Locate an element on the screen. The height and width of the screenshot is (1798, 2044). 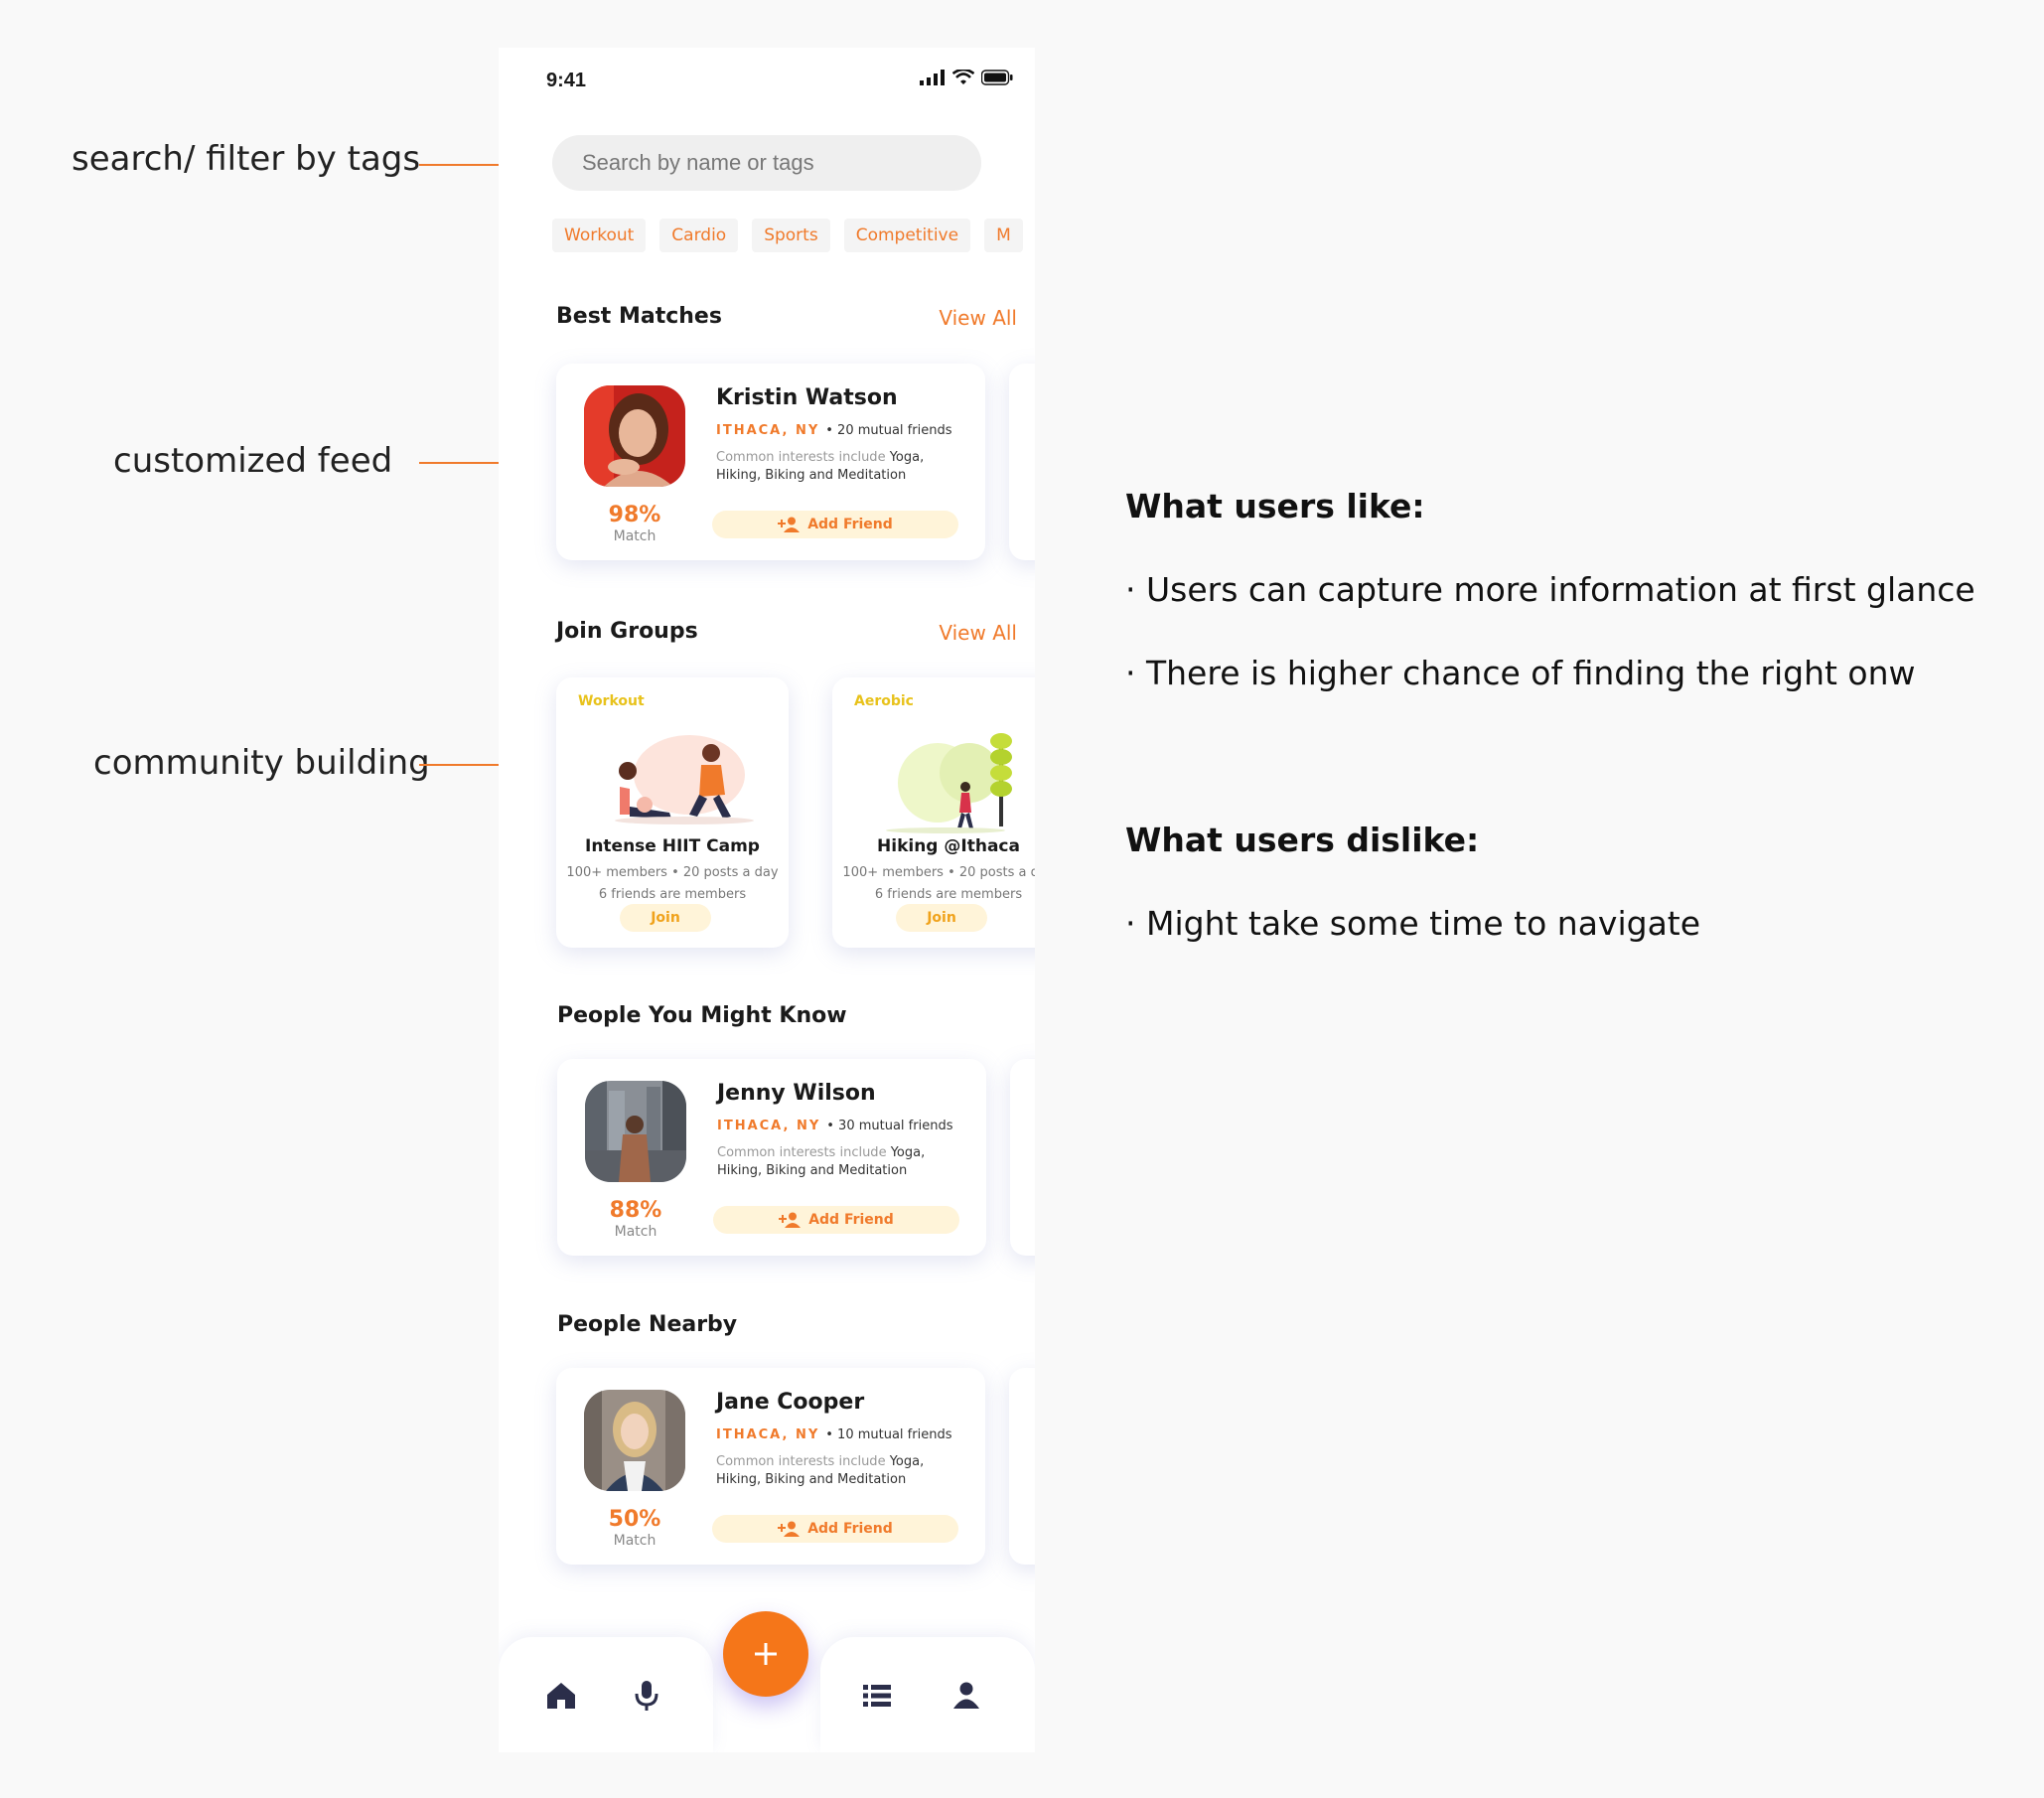
match-percentage: 88% is located at coordinates (635, 1210).